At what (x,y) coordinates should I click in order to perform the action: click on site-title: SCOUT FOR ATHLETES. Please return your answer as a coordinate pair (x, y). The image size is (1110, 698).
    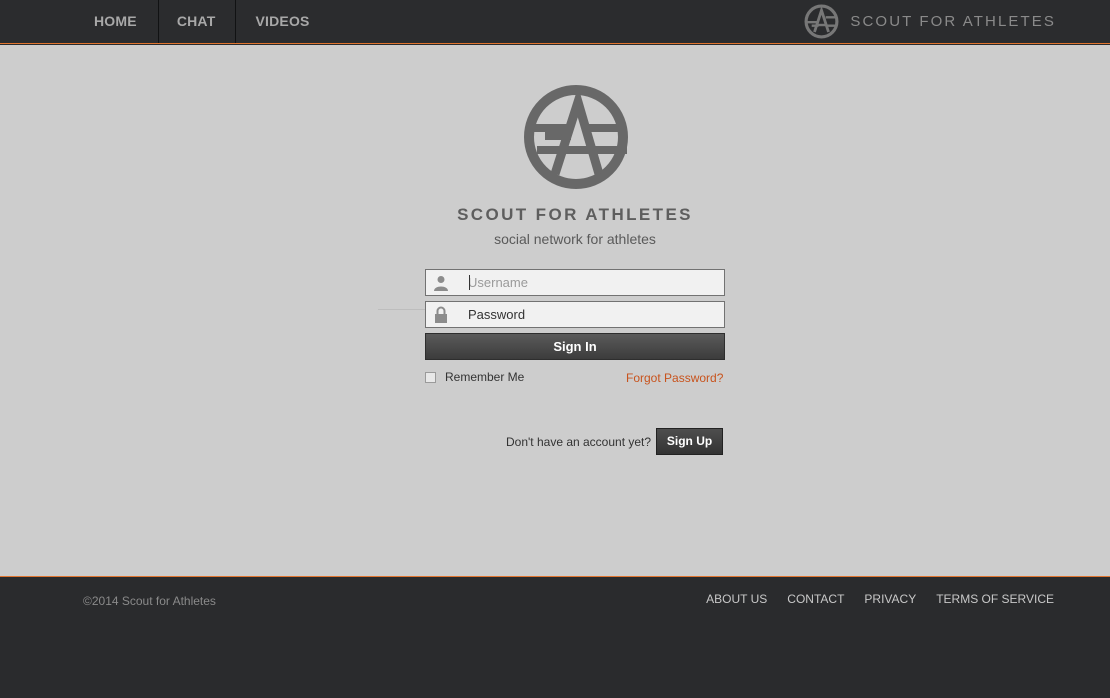
    Looking at the image, I should click on (575, 214).